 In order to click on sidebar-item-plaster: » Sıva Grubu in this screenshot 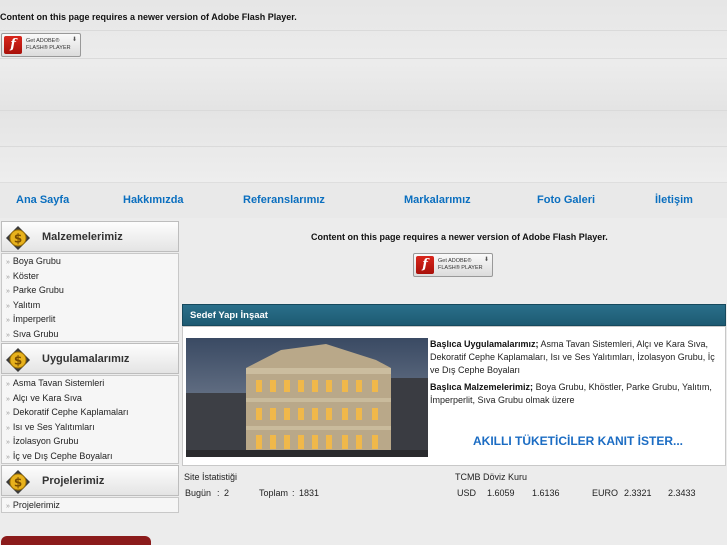, I will do `click(90, 334)`.